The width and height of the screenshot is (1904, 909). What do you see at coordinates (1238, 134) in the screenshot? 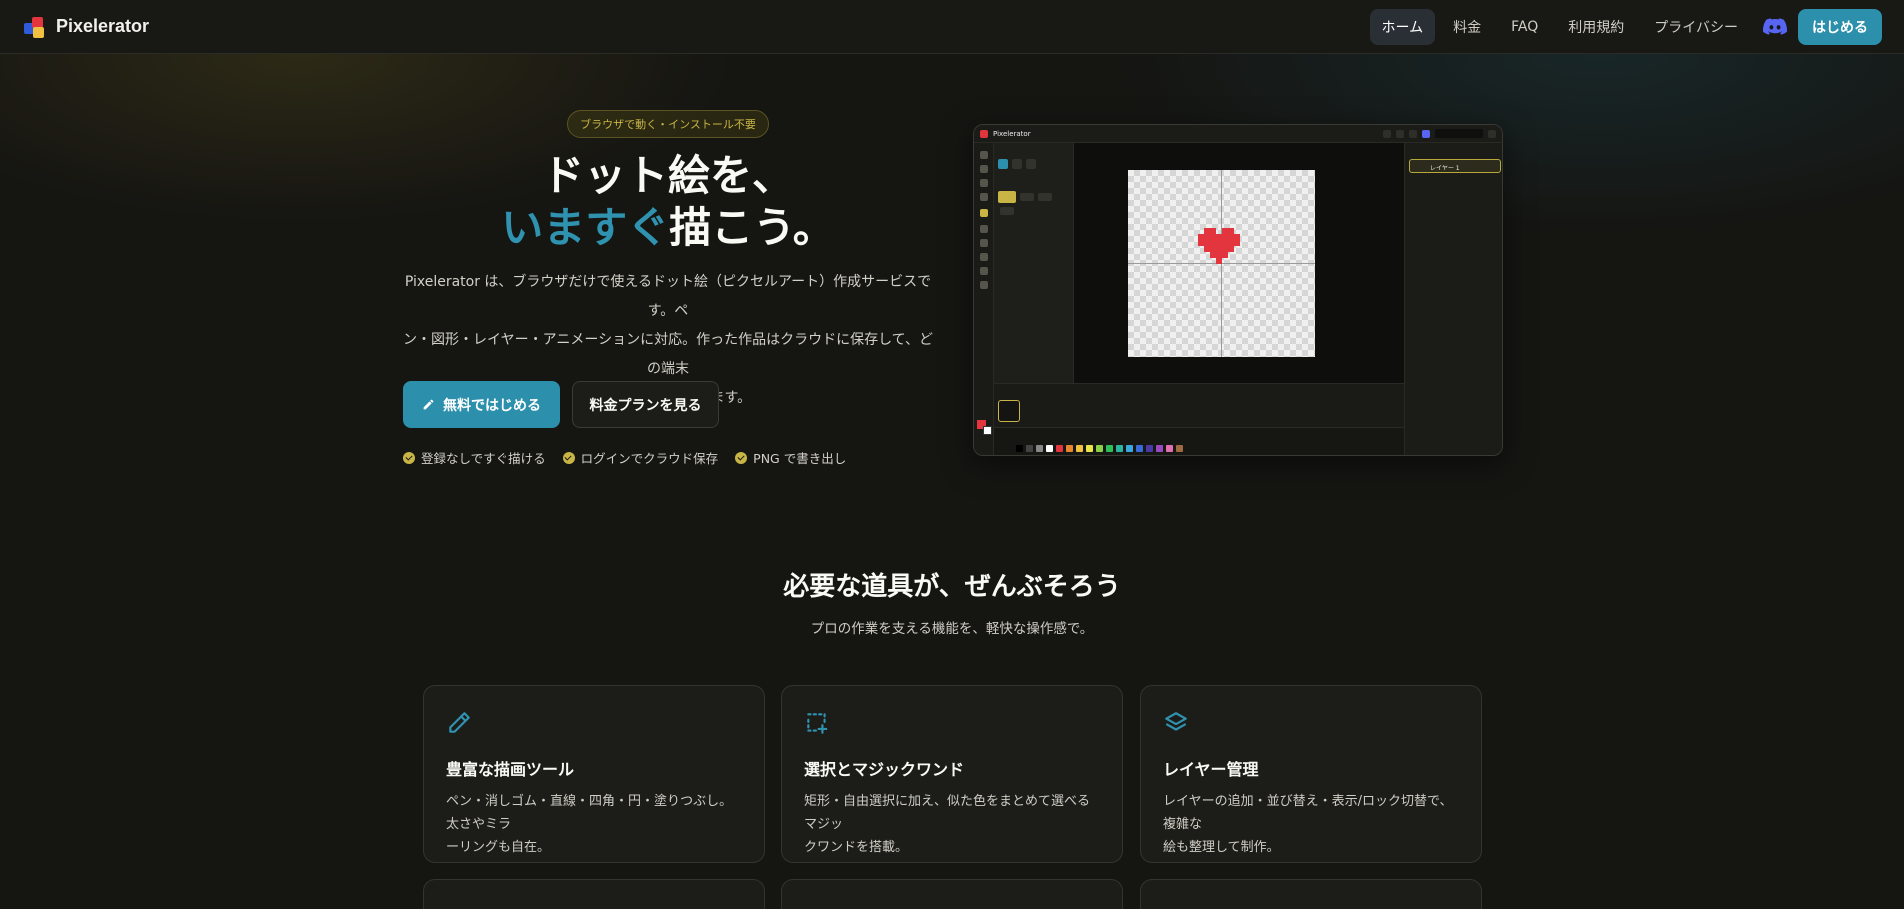
I see `preview-toolbar: Pixelerator` at bounding box center [1238, 134].